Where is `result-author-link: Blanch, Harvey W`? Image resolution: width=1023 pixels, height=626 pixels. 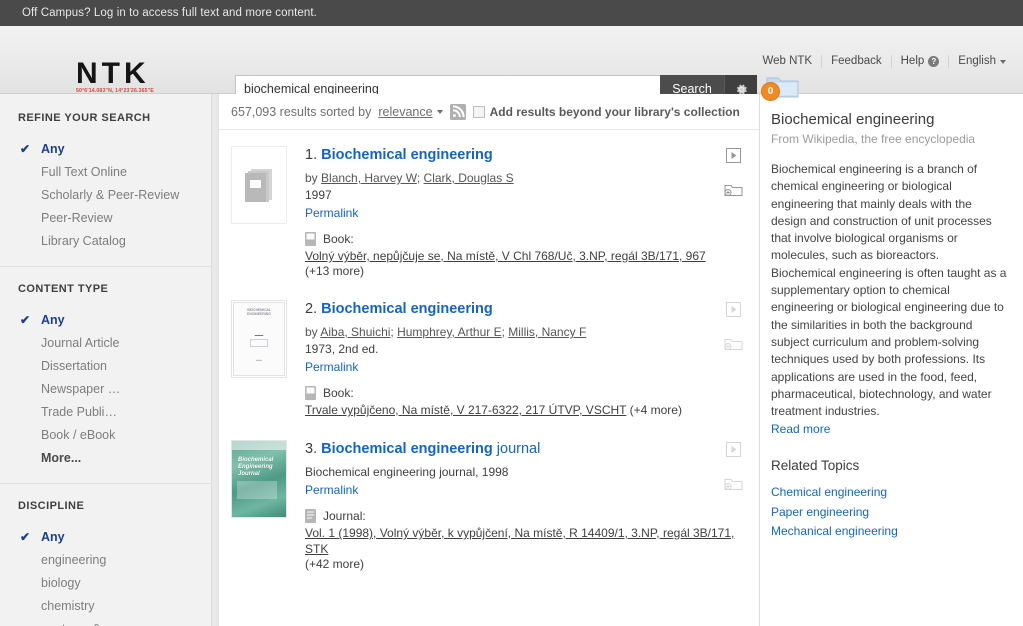
result-author-link: Blanch, Harvey W is located at coordinates (369, 178).